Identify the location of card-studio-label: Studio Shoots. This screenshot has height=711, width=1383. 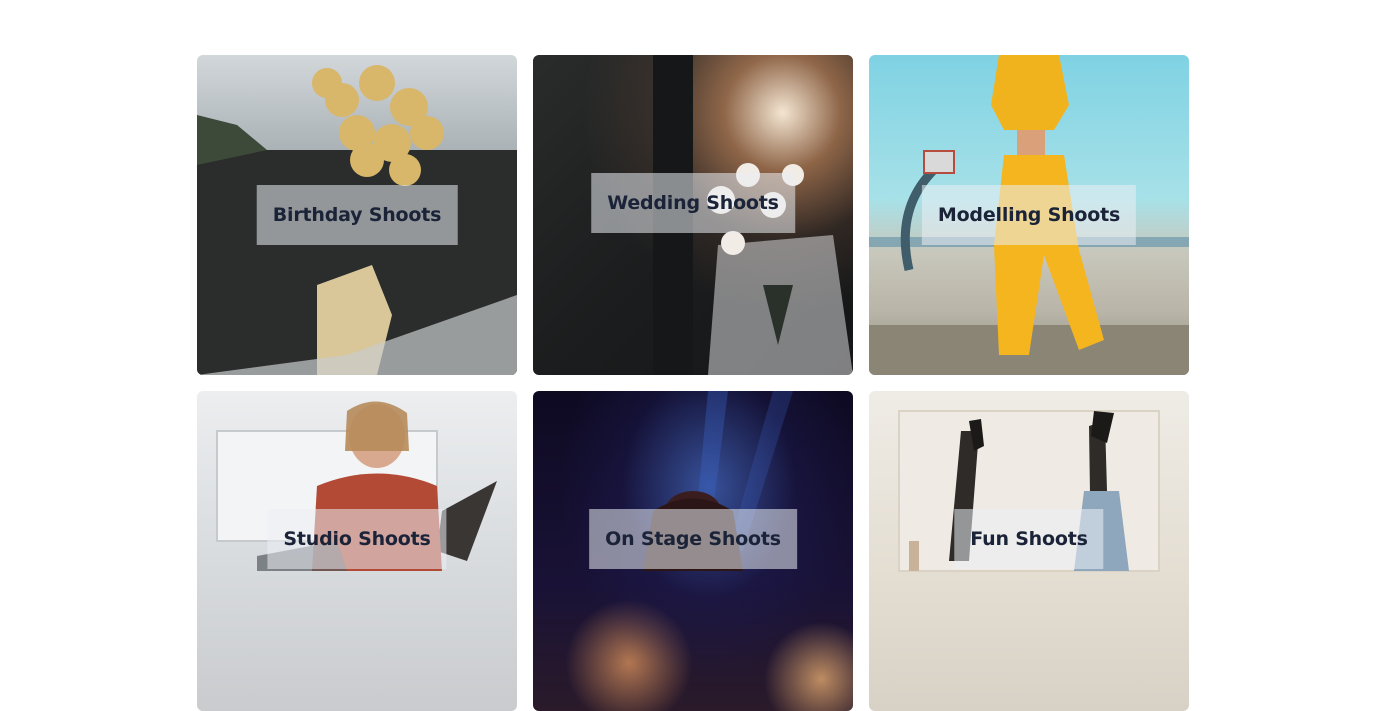
(357, 539).